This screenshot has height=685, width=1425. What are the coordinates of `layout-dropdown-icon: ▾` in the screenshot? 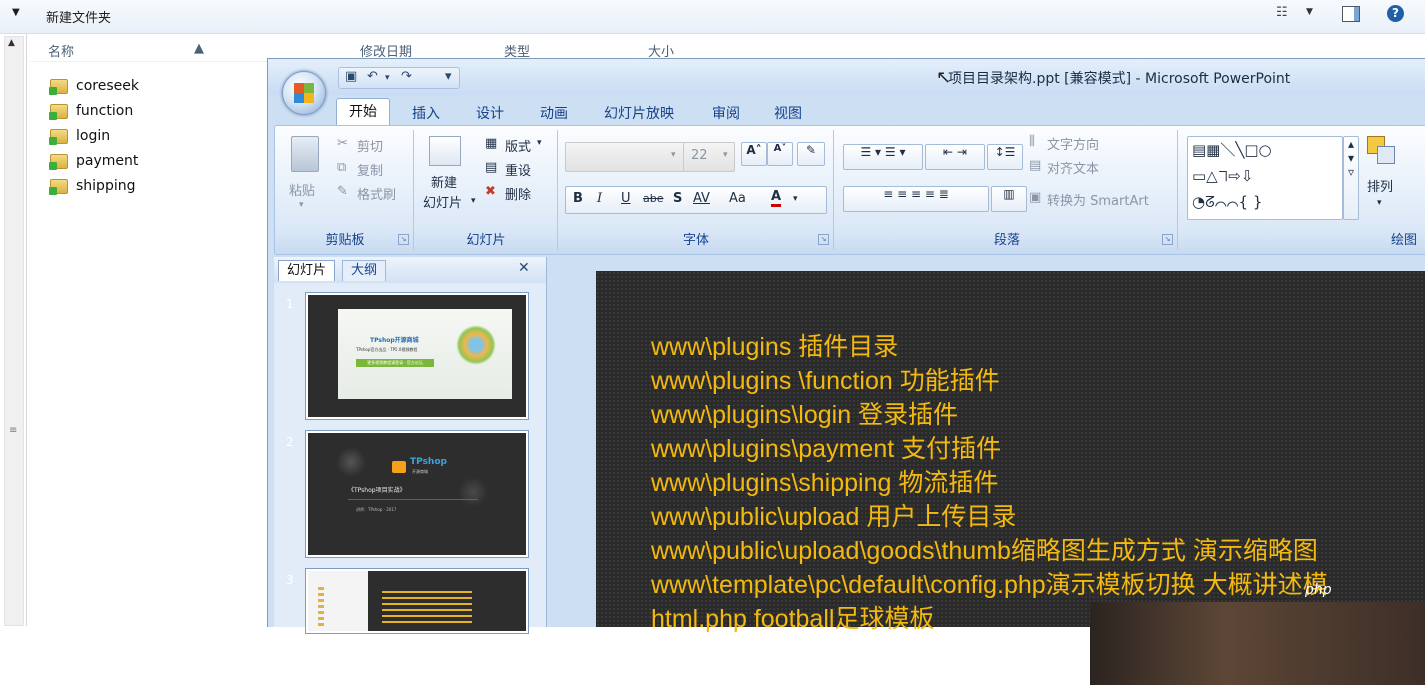 It's located at (539, 143).